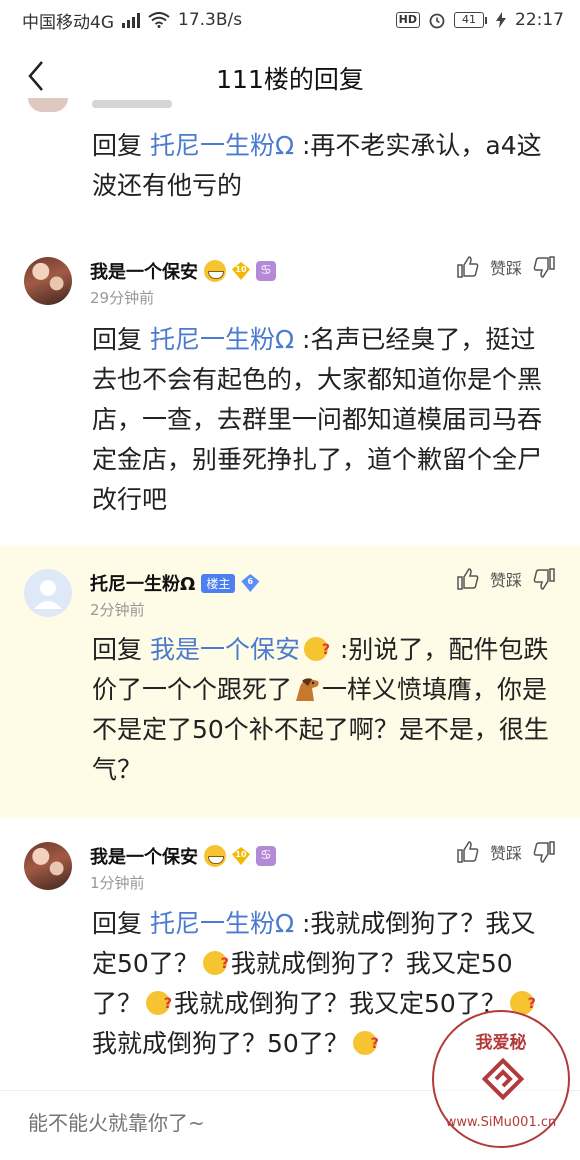 The image size is (580, 1160). What do you see at coordinates (175, 583) in the screenshot?
I see `username: 托尼一生粉Ω 楼主 6` at bounding box center [175, 583].